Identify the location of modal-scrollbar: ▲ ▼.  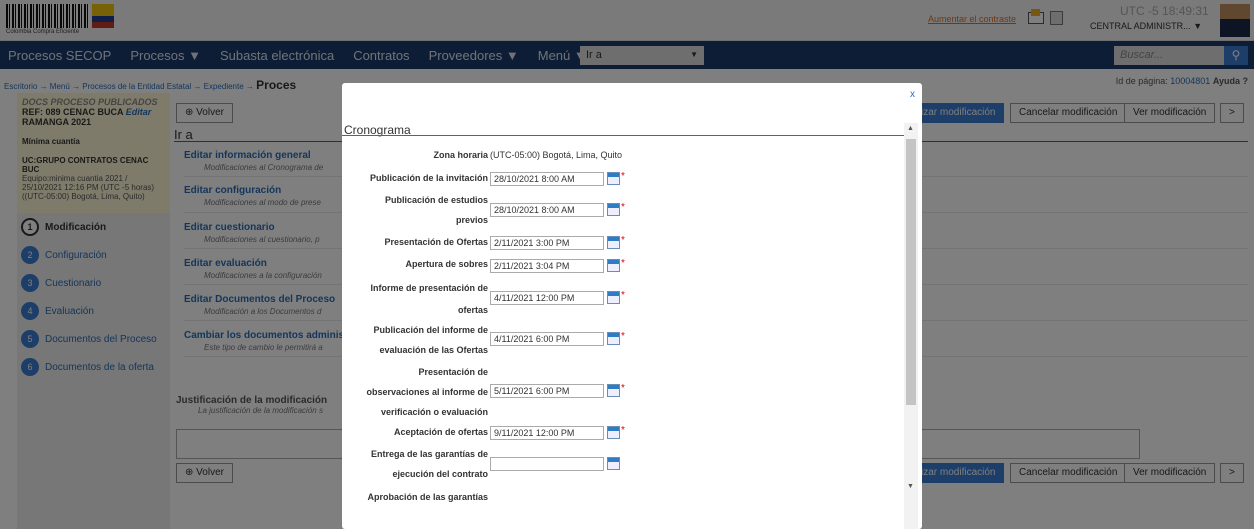
(911, 326).